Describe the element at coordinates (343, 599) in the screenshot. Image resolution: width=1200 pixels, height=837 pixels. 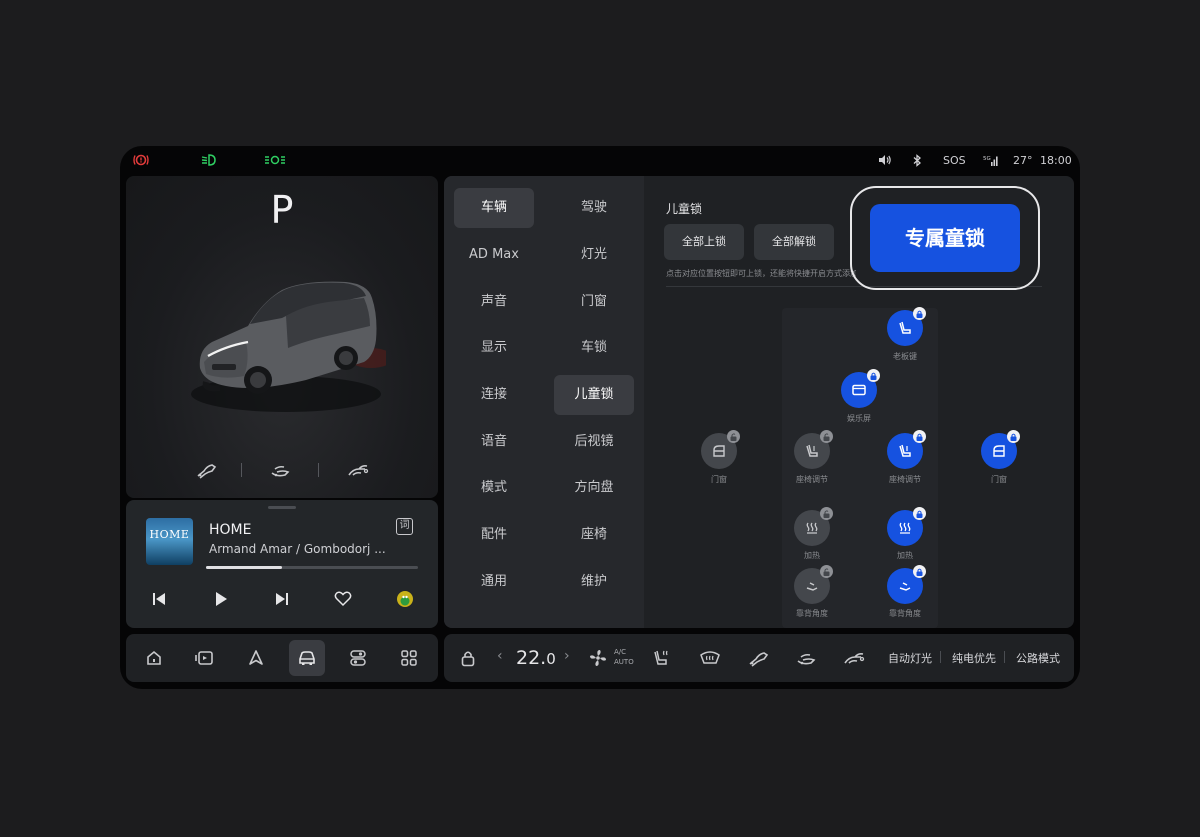
I see `favorite-icon` at that location.